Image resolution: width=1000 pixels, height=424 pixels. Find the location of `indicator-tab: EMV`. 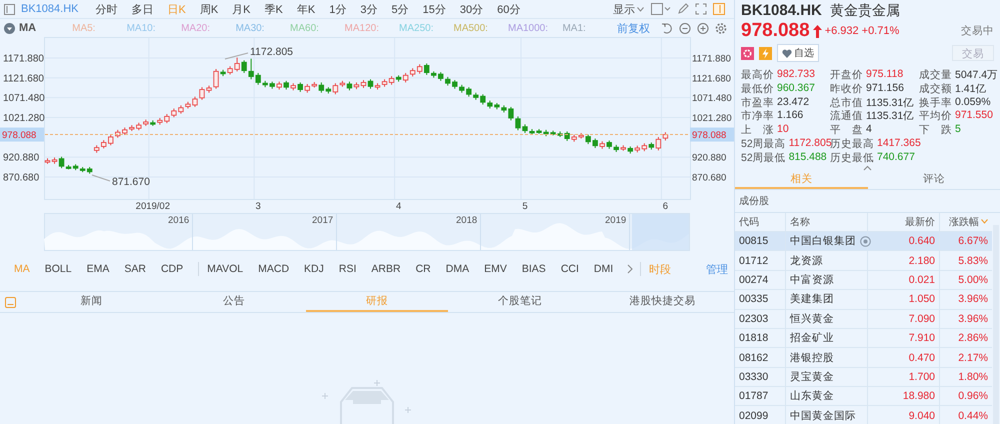

indicator-tab: EMV is located at coordinates (497, 269).